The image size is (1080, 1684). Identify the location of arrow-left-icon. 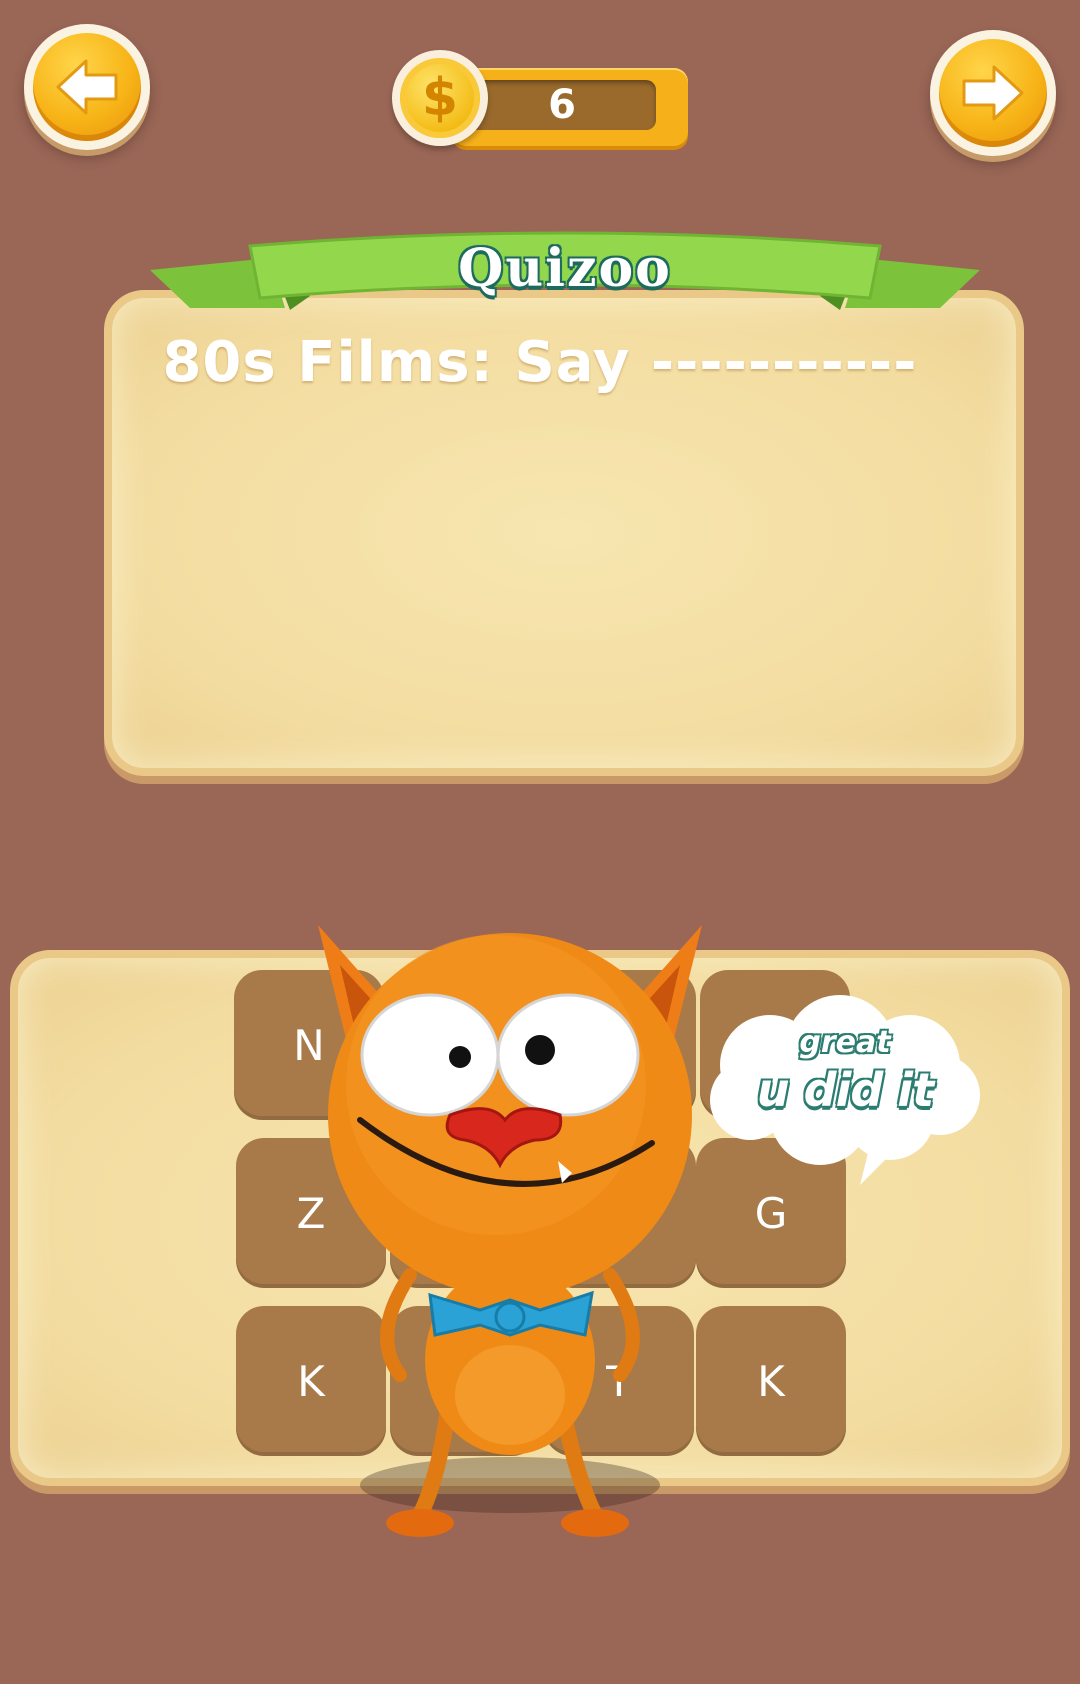
(87, 87).